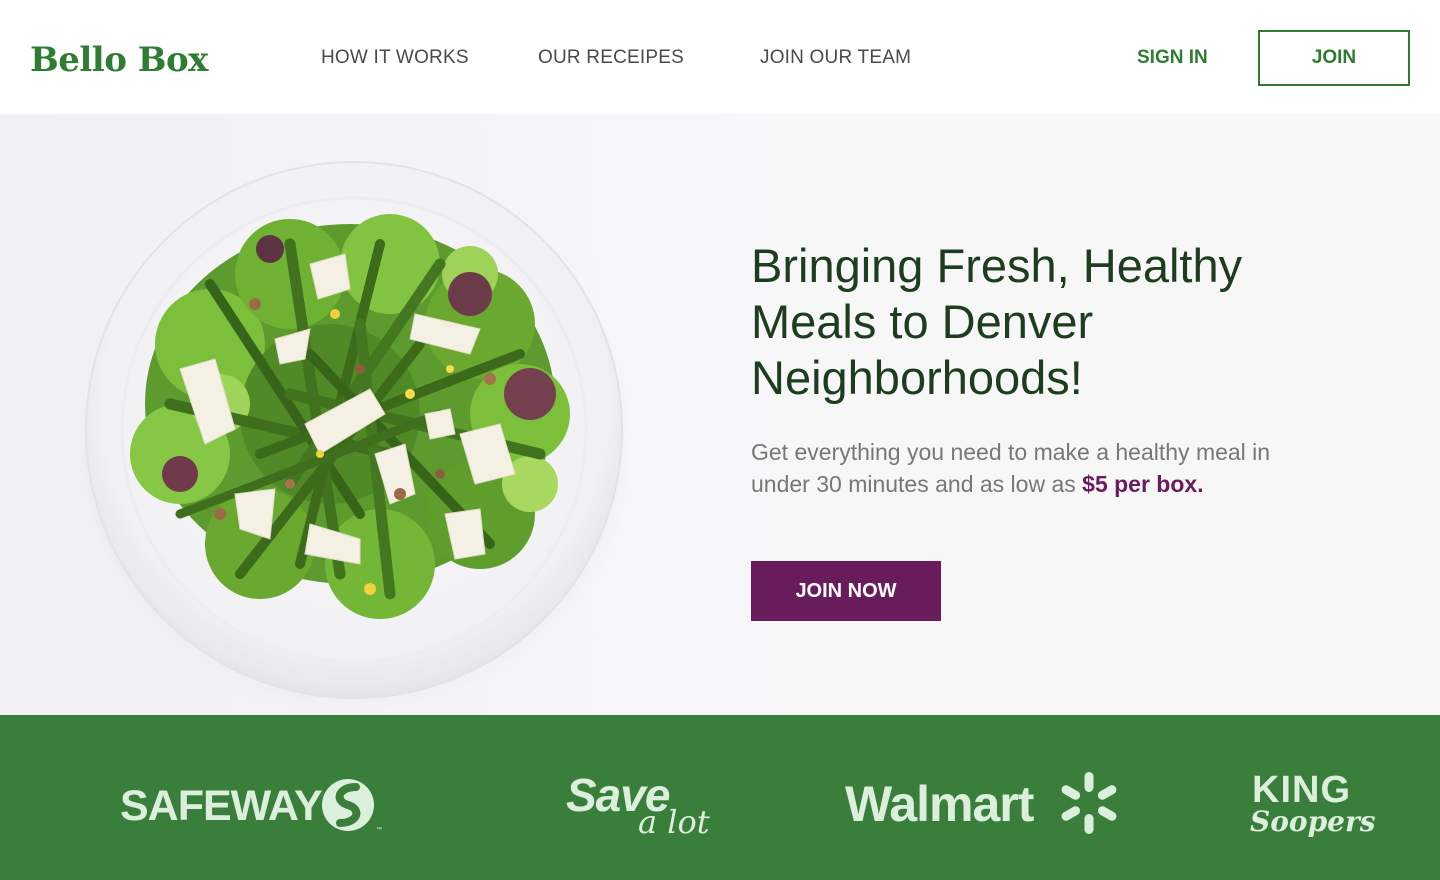 The image size is (1440, 880). I want to click on safeway-s-icon: ™, so click(352, 806).